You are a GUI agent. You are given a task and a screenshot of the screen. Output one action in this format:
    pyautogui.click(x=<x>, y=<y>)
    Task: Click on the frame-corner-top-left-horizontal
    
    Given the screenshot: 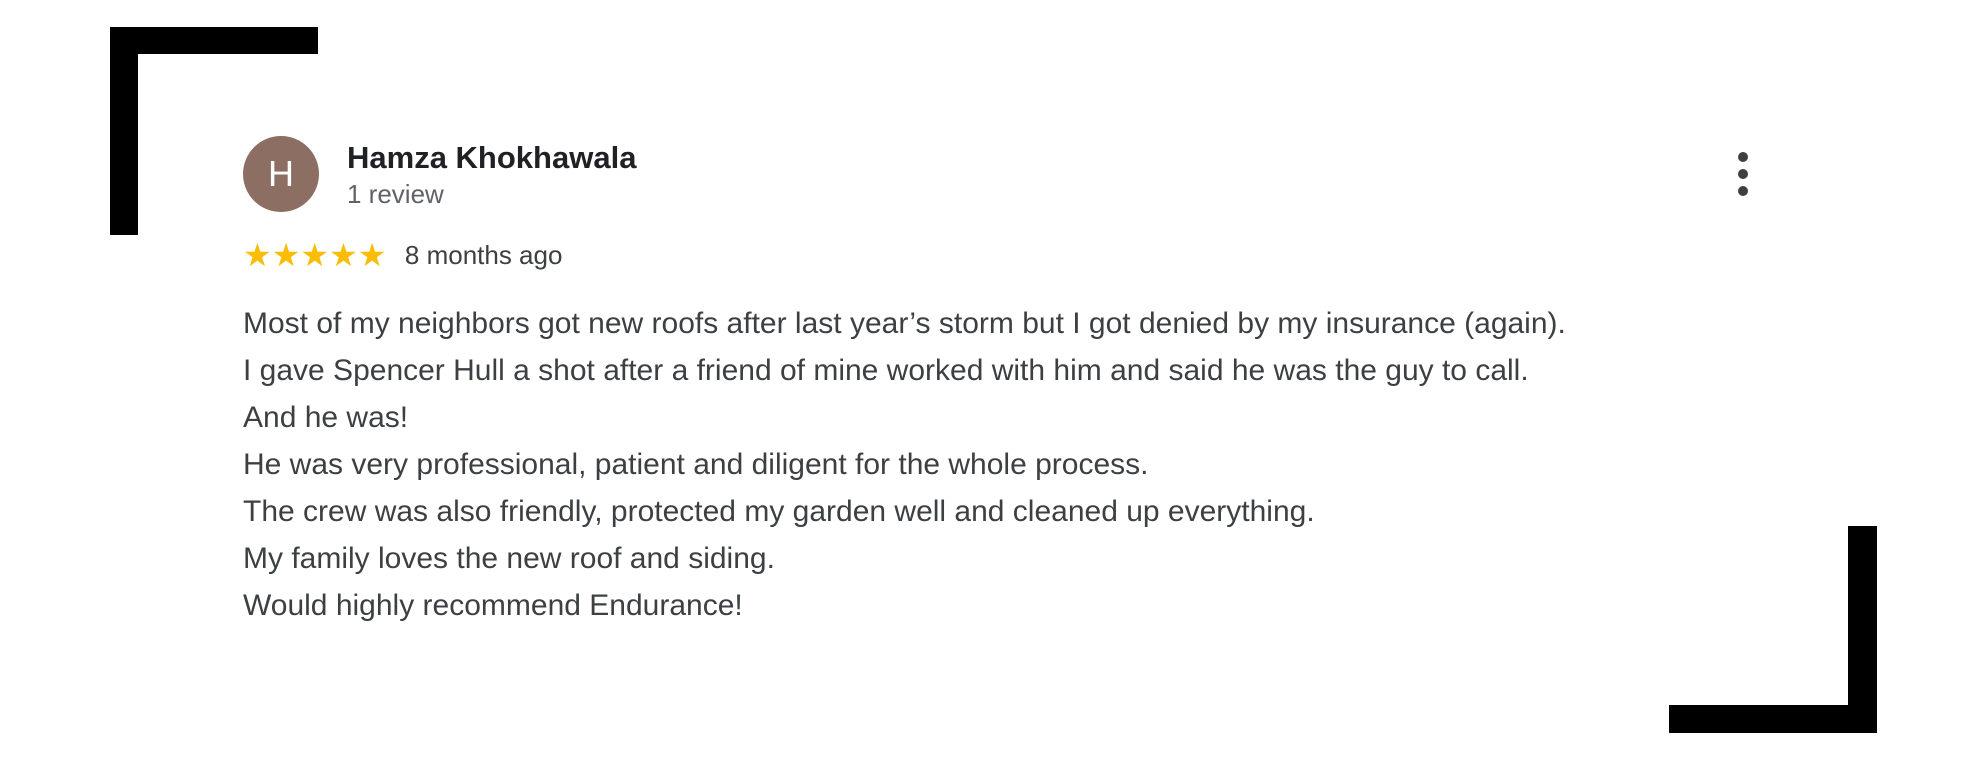 What is the action you would take?
    pyautogui.click(x=214, y=40)
    